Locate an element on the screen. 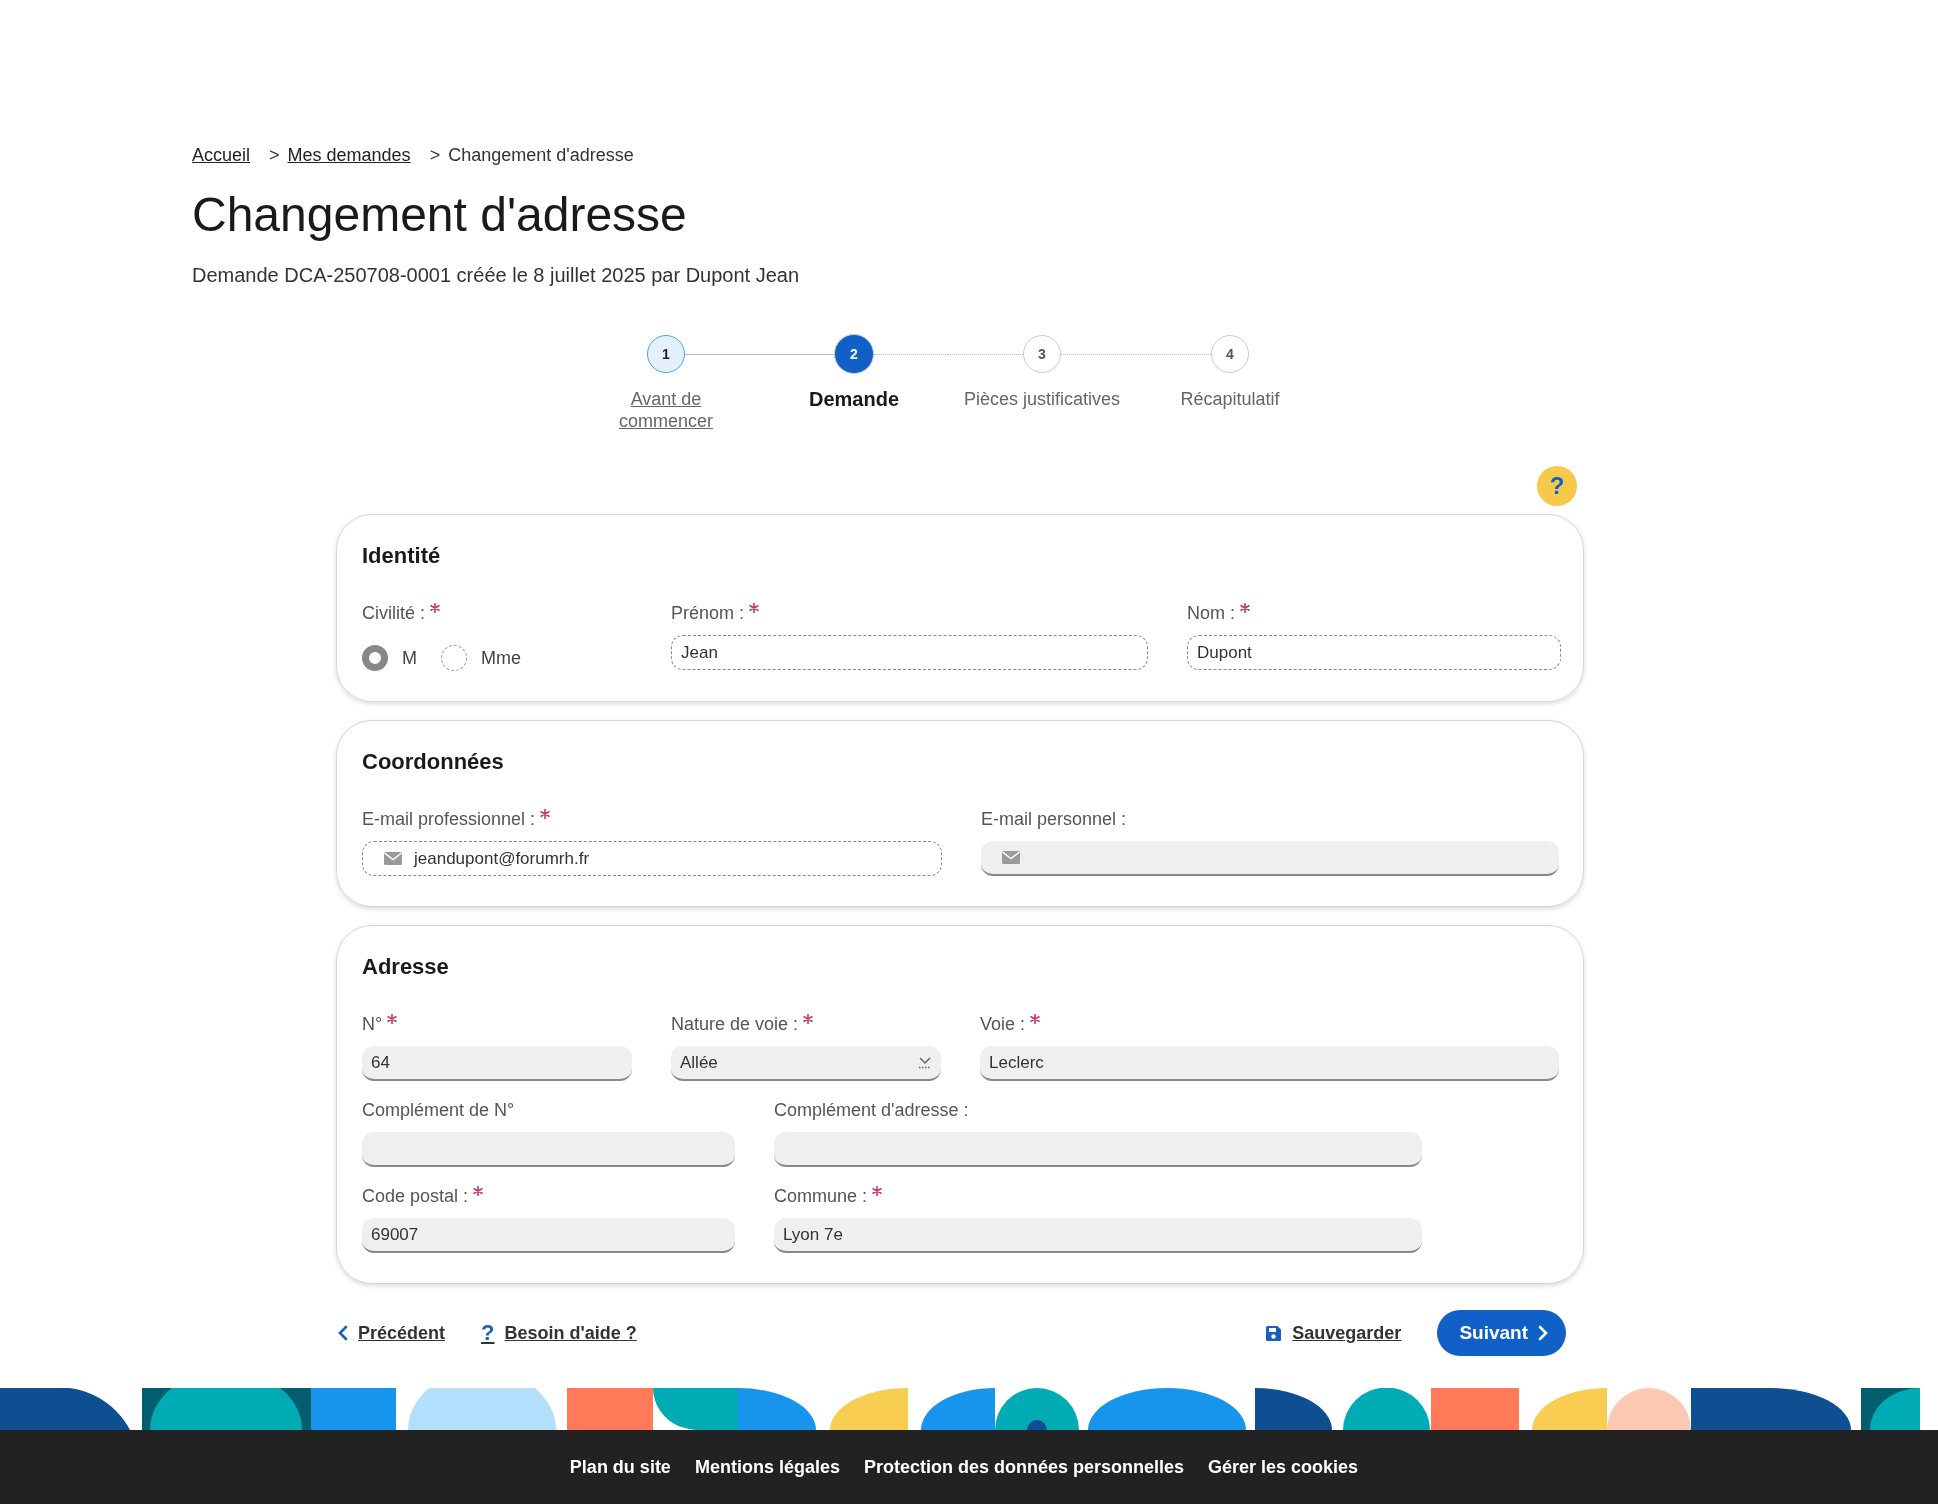 The image size is (1938, 1504). field-label: Commune : is located at coordinates (821, 1196).